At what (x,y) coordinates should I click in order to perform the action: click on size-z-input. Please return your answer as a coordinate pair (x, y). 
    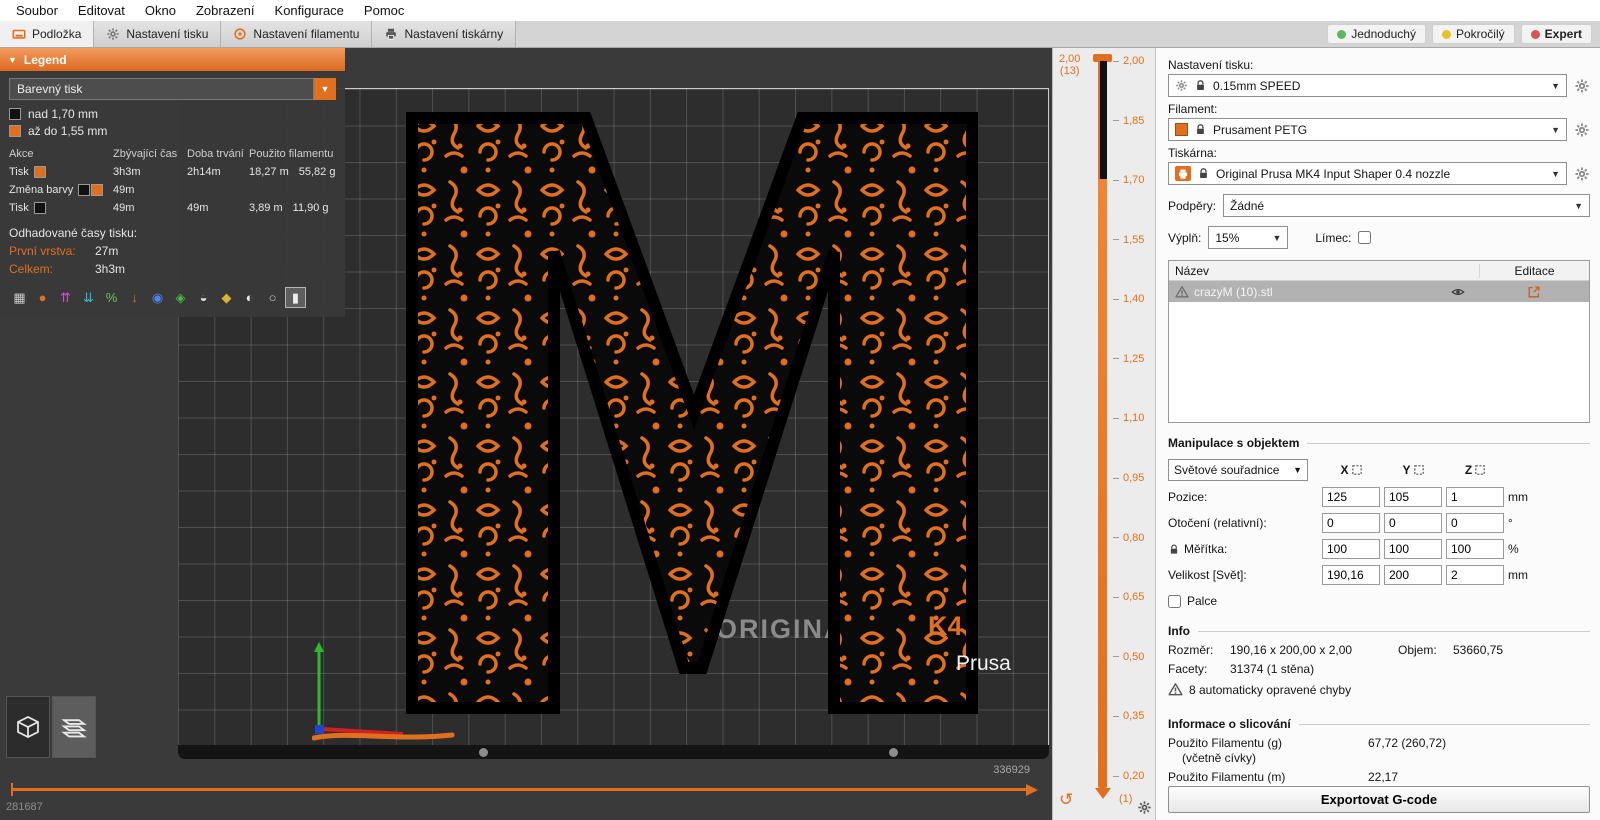
    Looking at the image, I should click on (1475, 575).